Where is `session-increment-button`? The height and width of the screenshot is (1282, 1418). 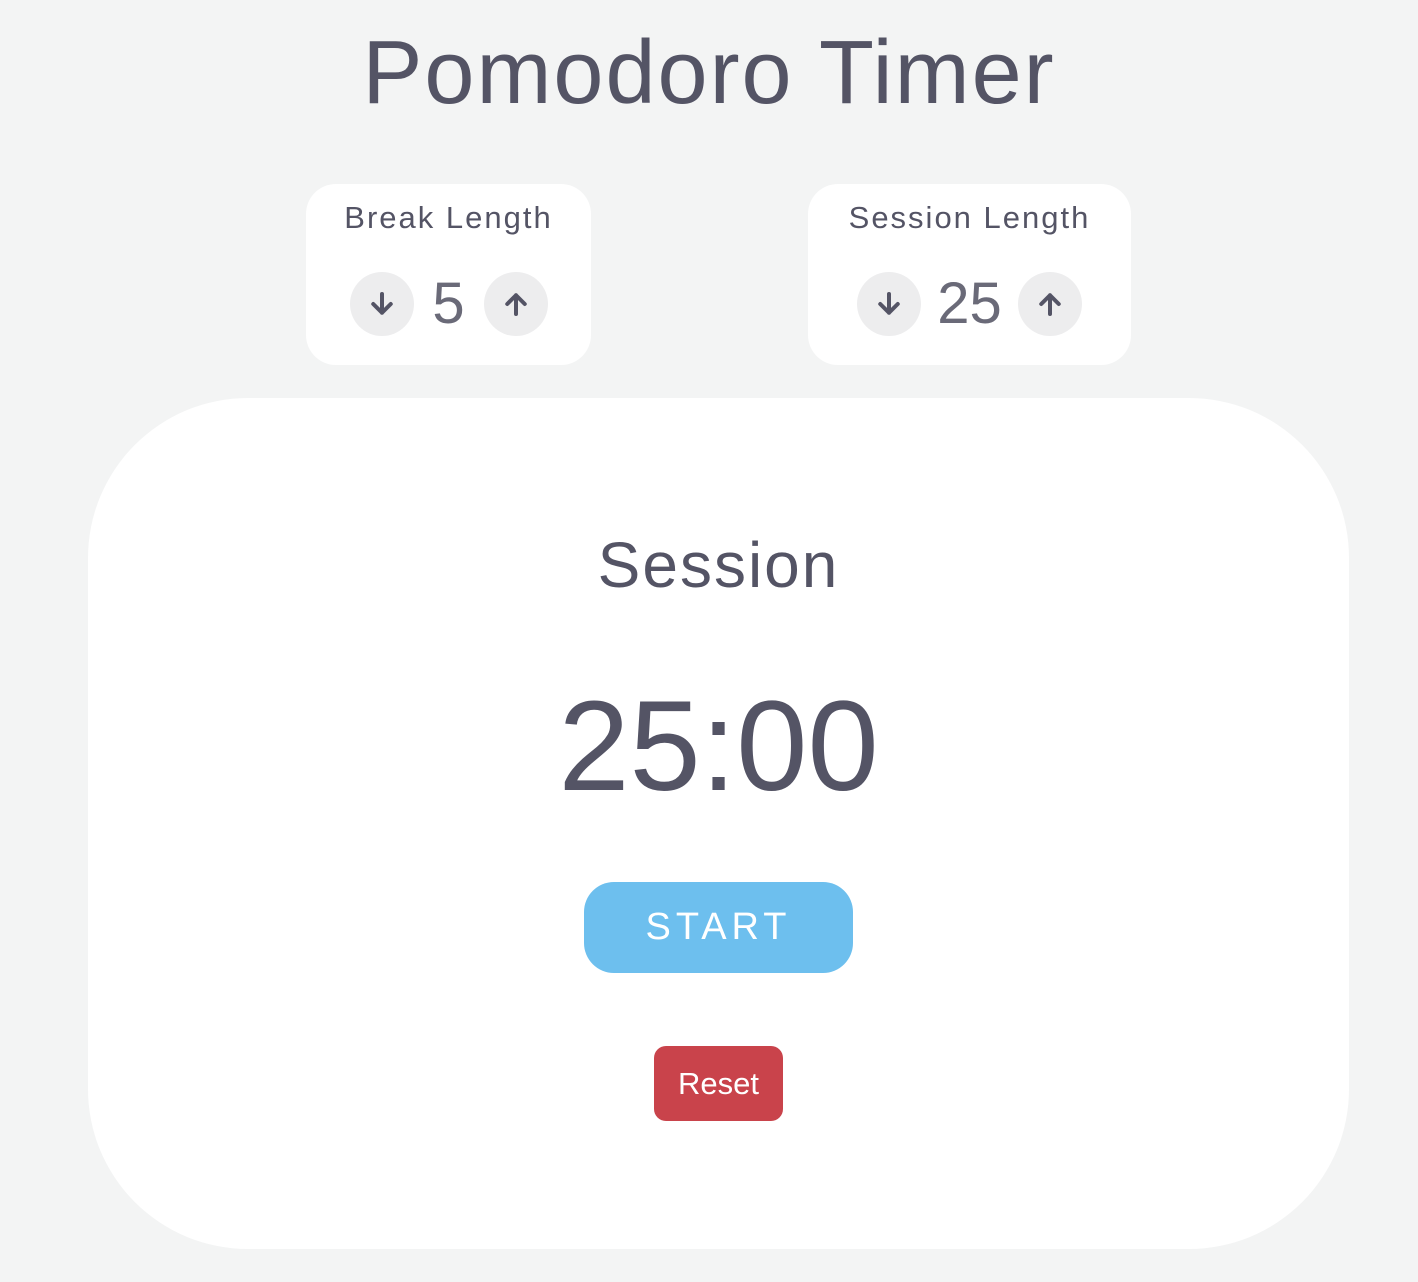 session-increment-button is located at coordinates (1049, 303).